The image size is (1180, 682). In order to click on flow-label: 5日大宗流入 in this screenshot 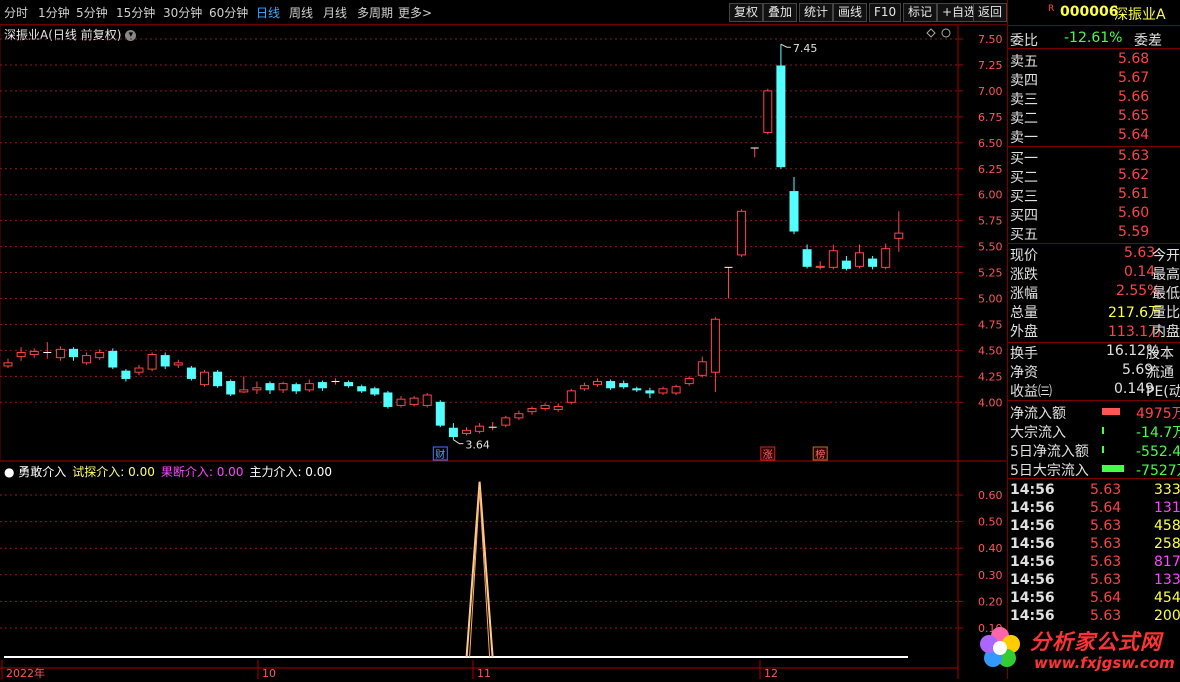, I will do `click(1049, 471)`.